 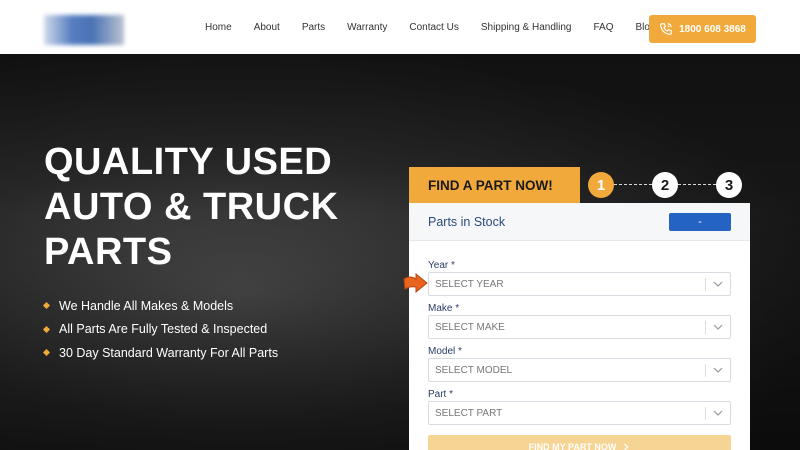 I want to click on part-select: SELECT PART, so click(x=579, y=413).